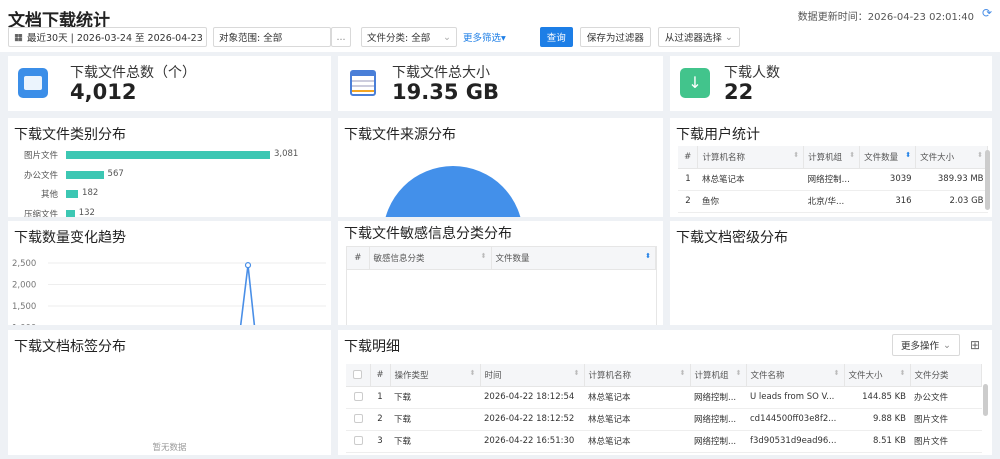 This screenshot has width=1000, height=459. I want to click on sensitive-table: # 敏感信息分类 ⬍ 文件数量 ⬍, so click(501, 258).